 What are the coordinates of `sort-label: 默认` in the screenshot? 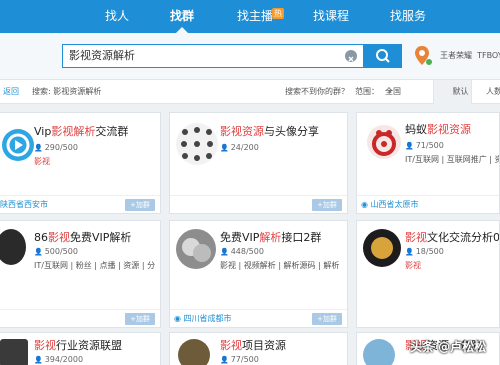 It's located at (460, 91).